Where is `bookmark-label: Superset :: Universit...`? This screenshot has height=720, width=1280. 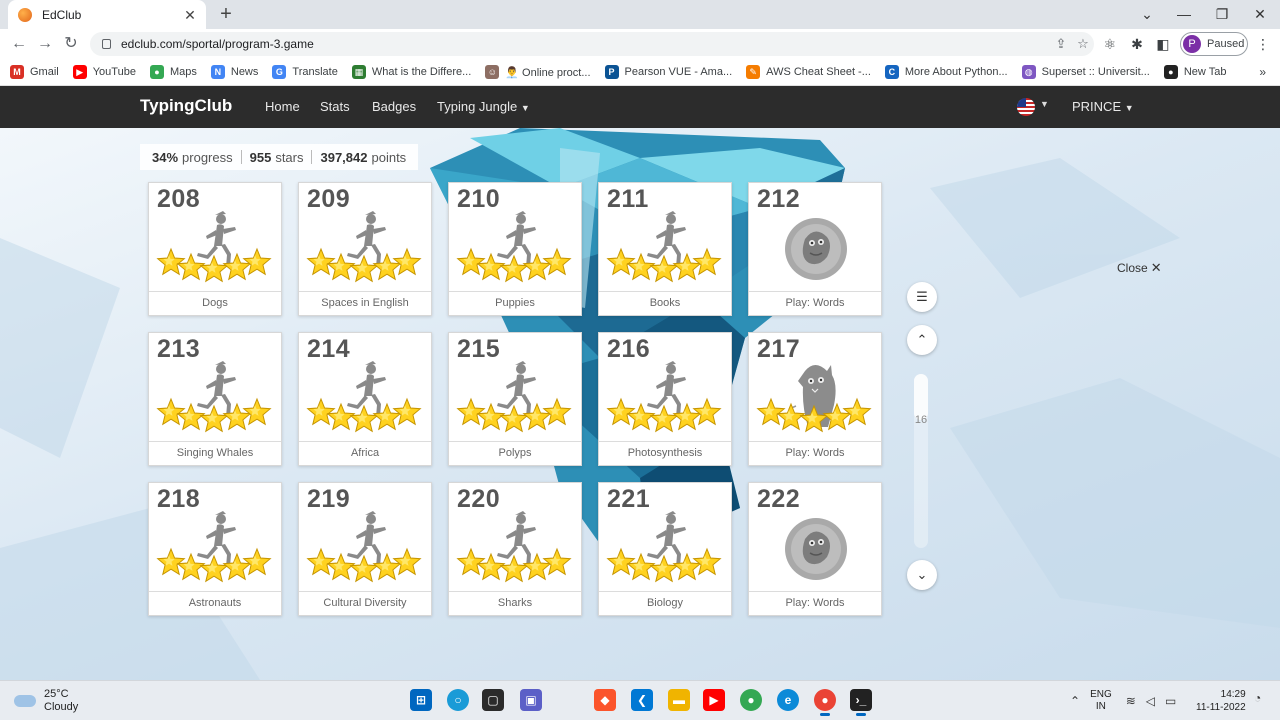
bookmark-label: Superset :: Universit... is located at coordinates (1095, 72).